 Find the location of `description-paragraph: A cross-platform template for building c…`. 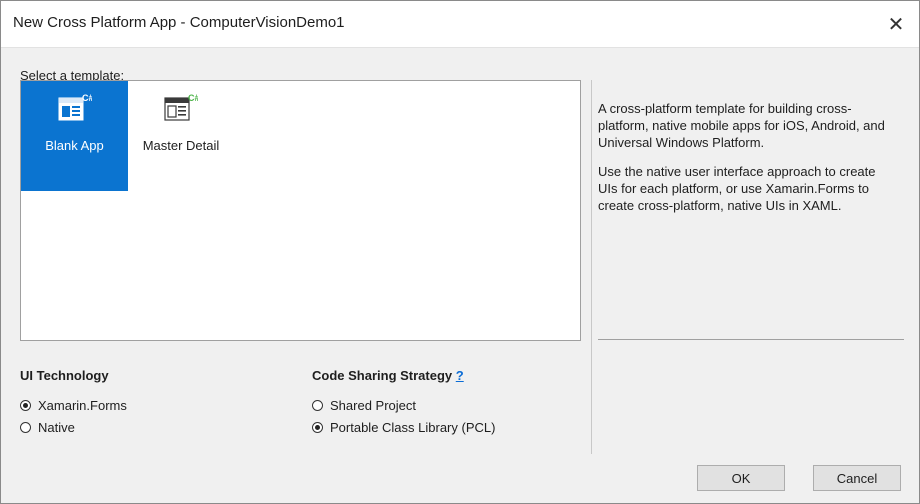

description-paragraph: A cross-platform template for building c… is located at coordinates (741, 125).